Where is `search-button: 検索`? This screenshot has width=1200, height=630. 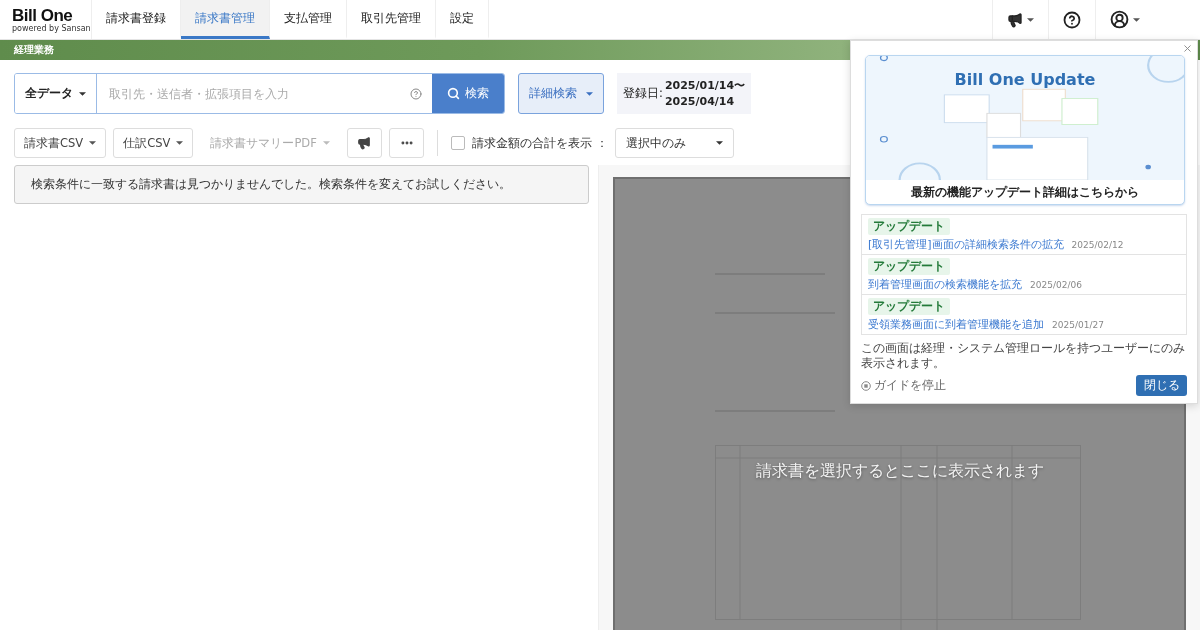
search-button: 検索 is located at coordinates (468, 93).